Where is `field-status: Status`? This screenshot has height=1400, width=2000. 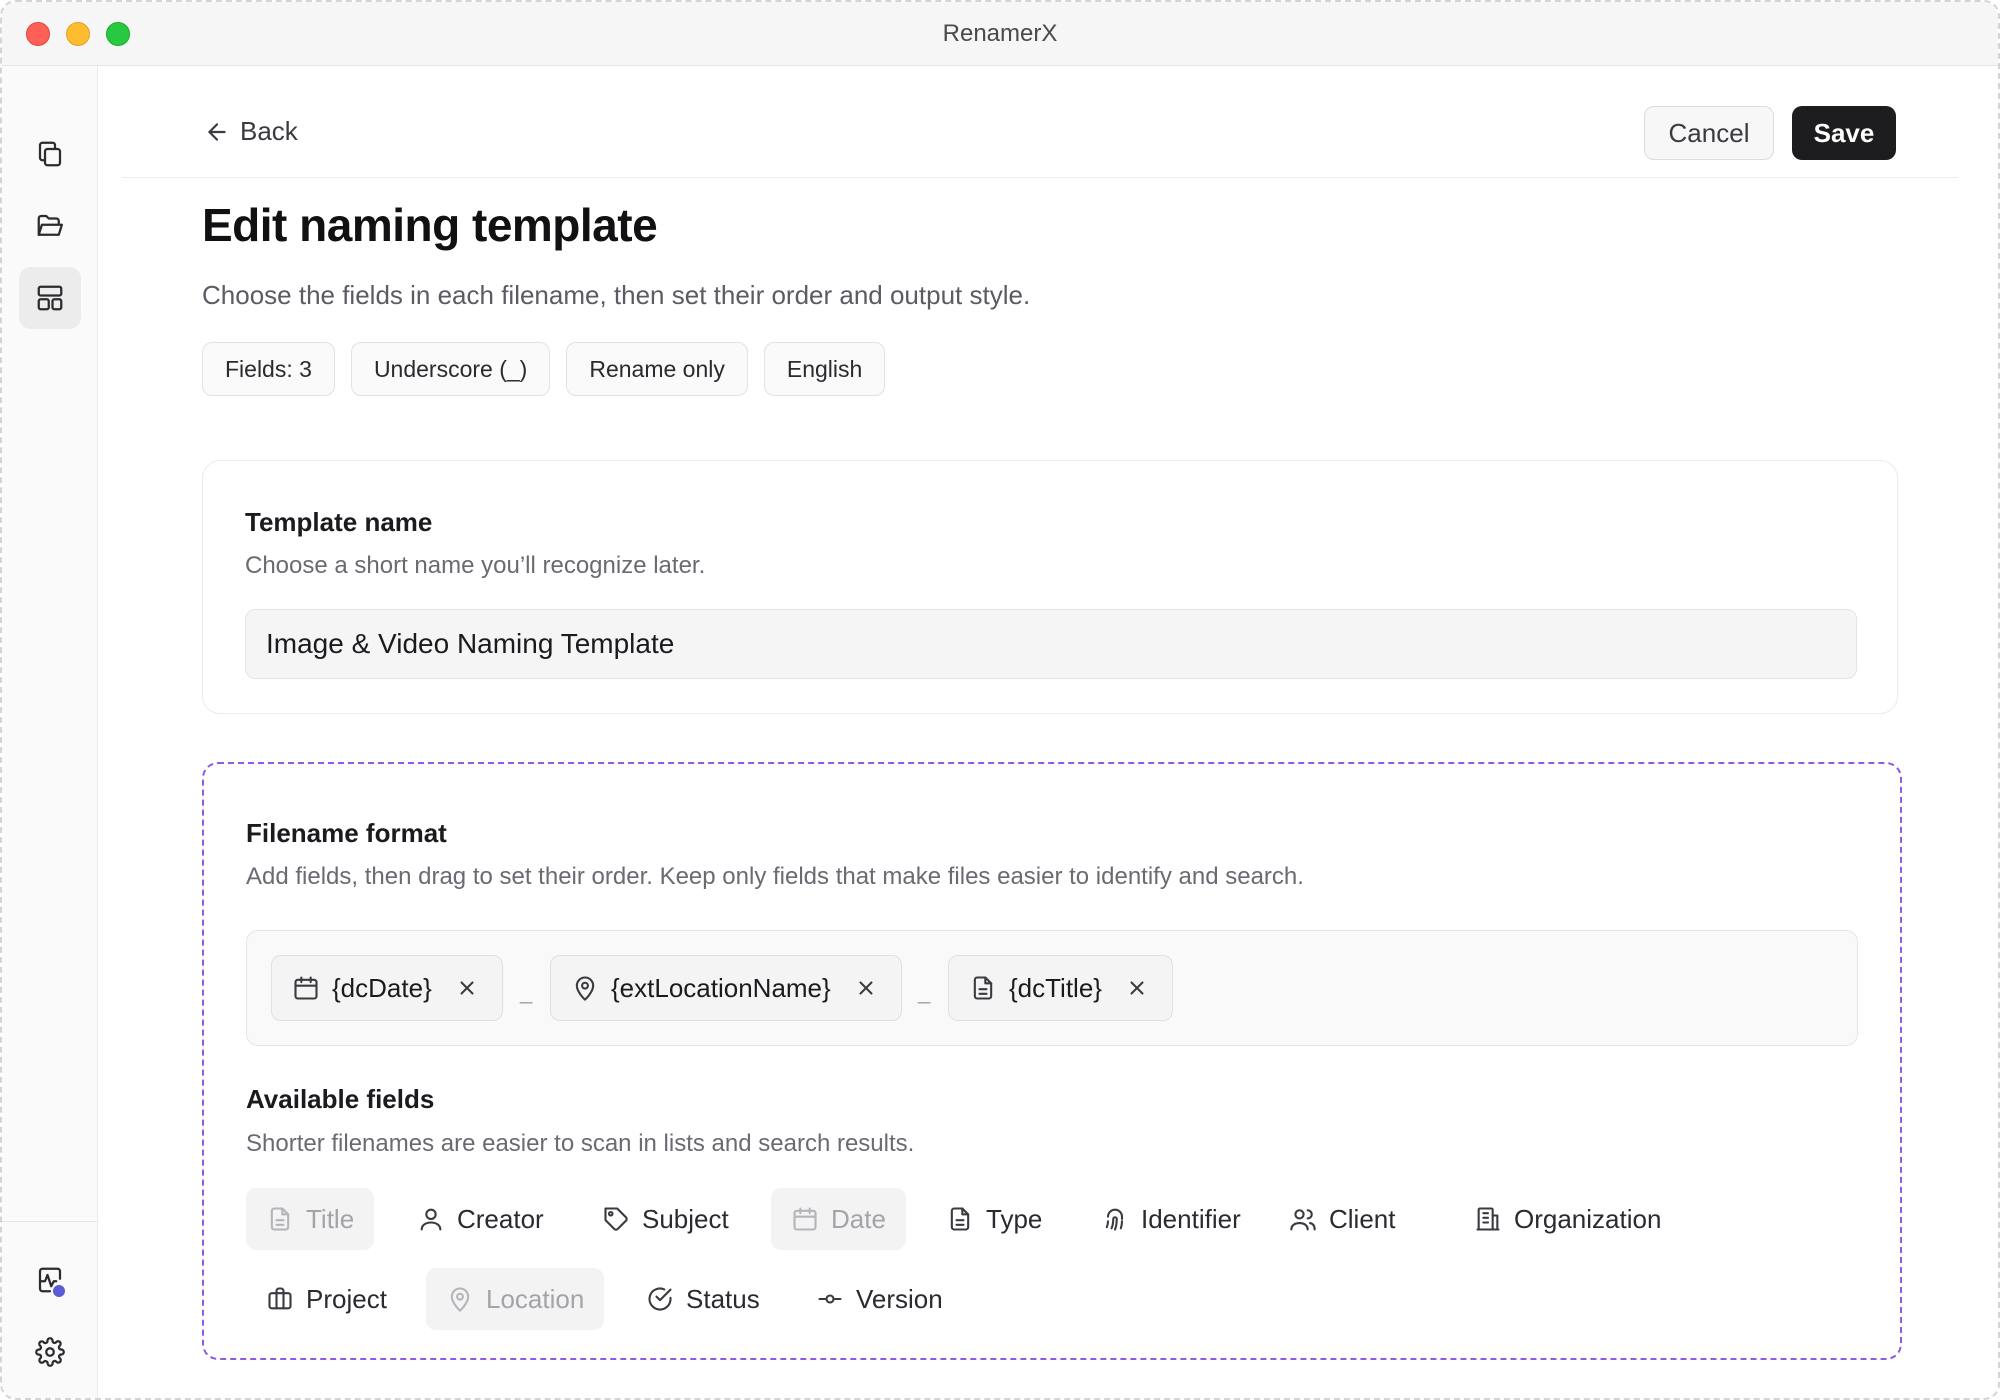 field-status: Status is located at coordinates (703, 1299).